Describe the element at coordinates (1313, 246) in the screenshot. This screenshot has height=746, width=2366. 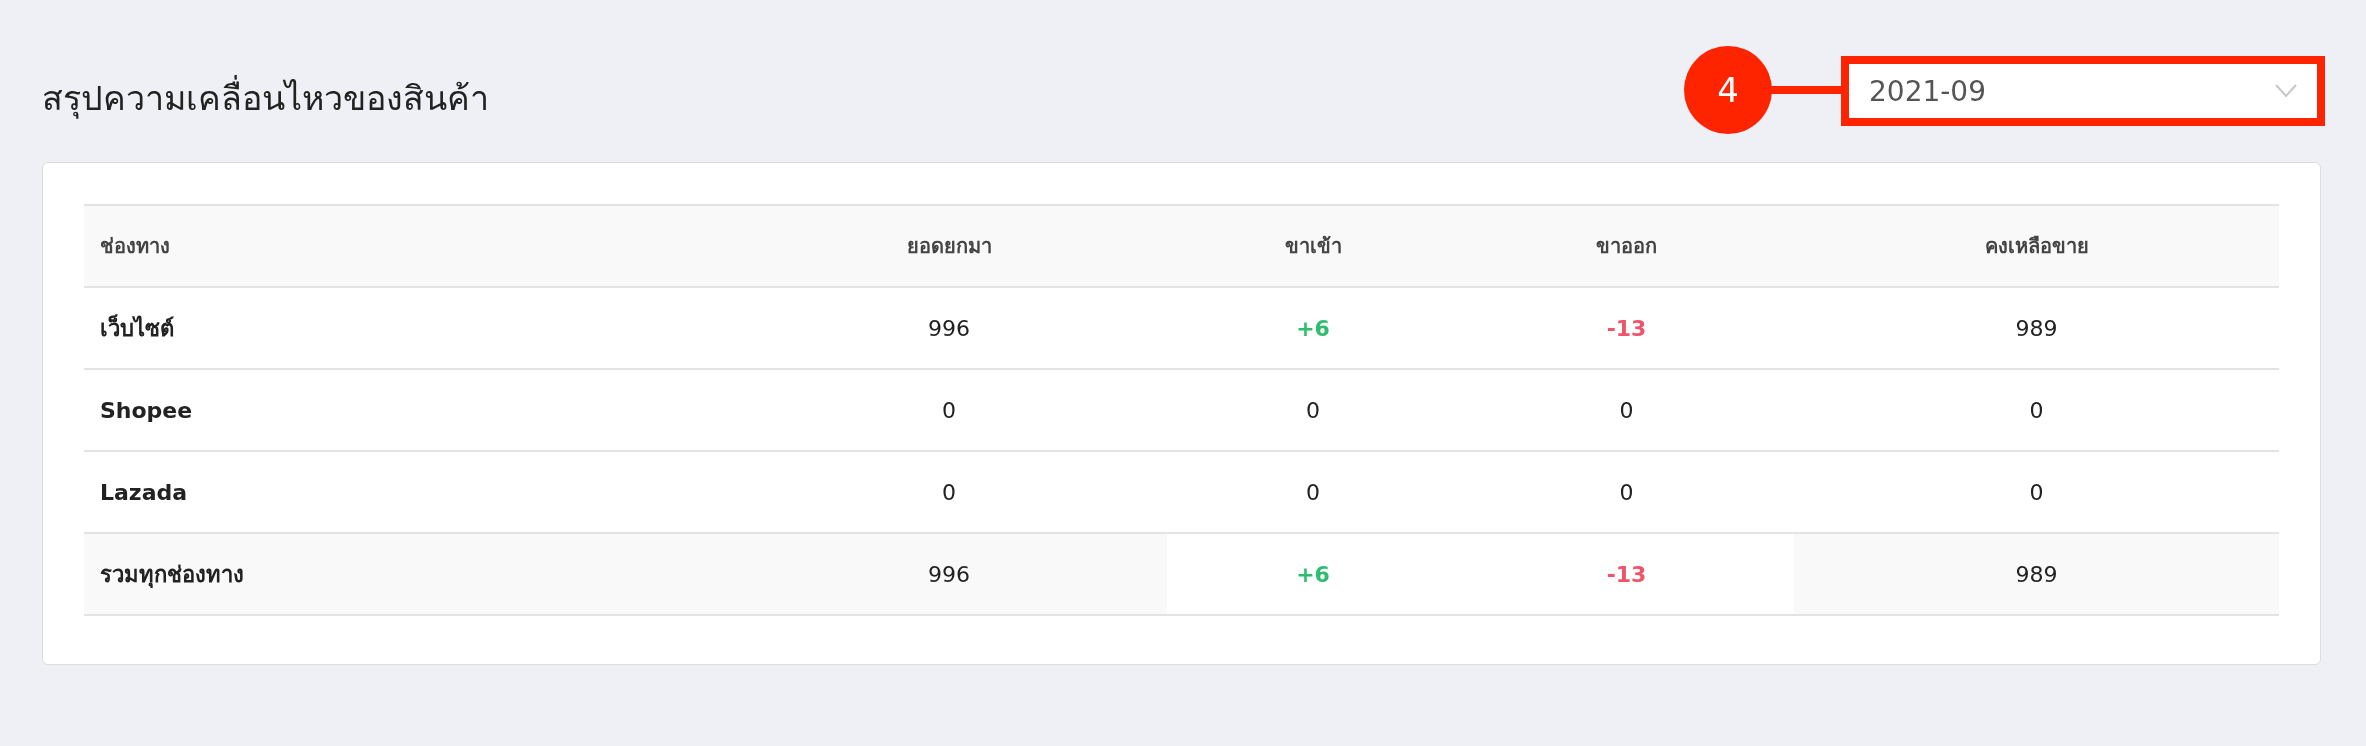
I see `column-header: ขาเข้า` at that location.